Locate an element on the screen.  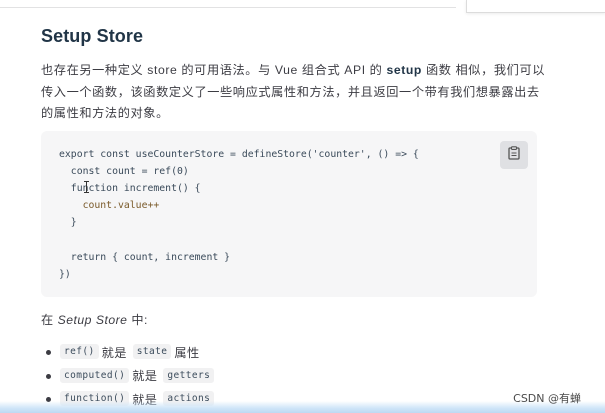
code-line: }) is located at coordinates (65, 274).